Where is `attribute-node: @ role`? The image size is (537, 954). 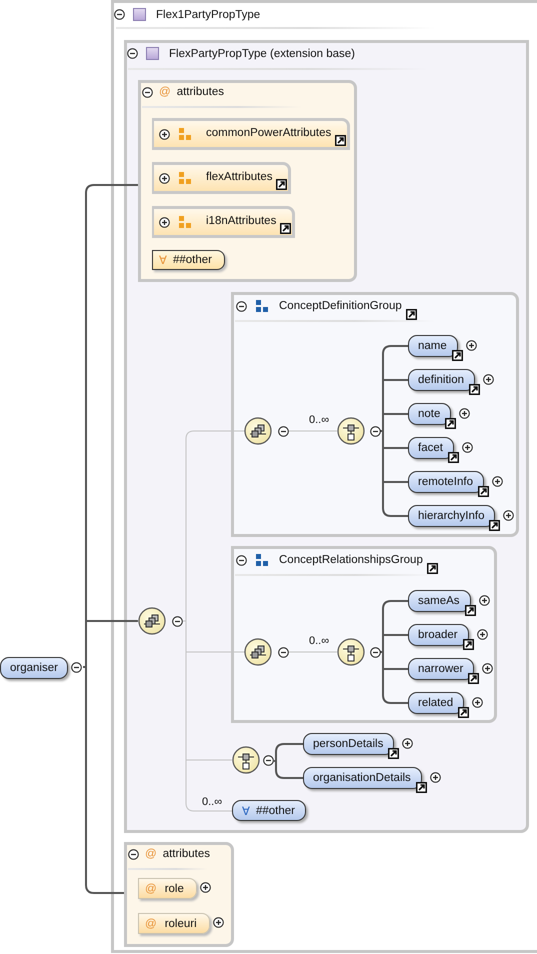 attribute-node: @ role is located at coordinates (167, 888).